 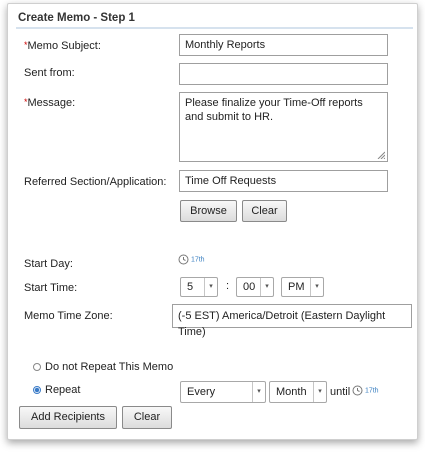 I want to click on repeat-frequency-select: Every ▾, so click(x=223, y=392).